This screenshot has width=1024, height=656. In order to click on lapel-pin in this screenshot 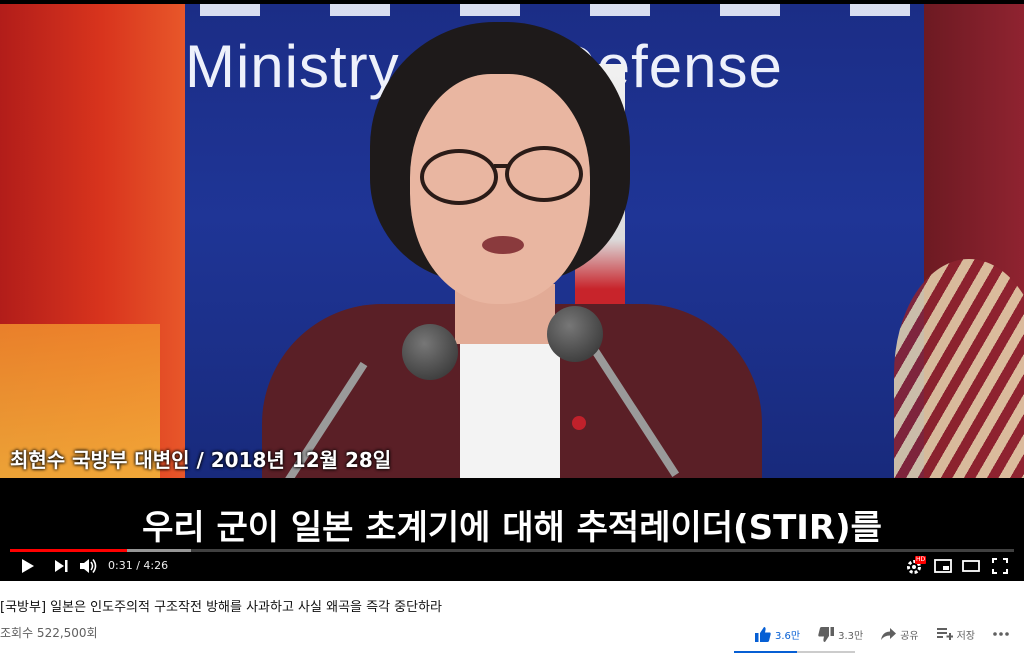, I will do `click(579, 423)`.